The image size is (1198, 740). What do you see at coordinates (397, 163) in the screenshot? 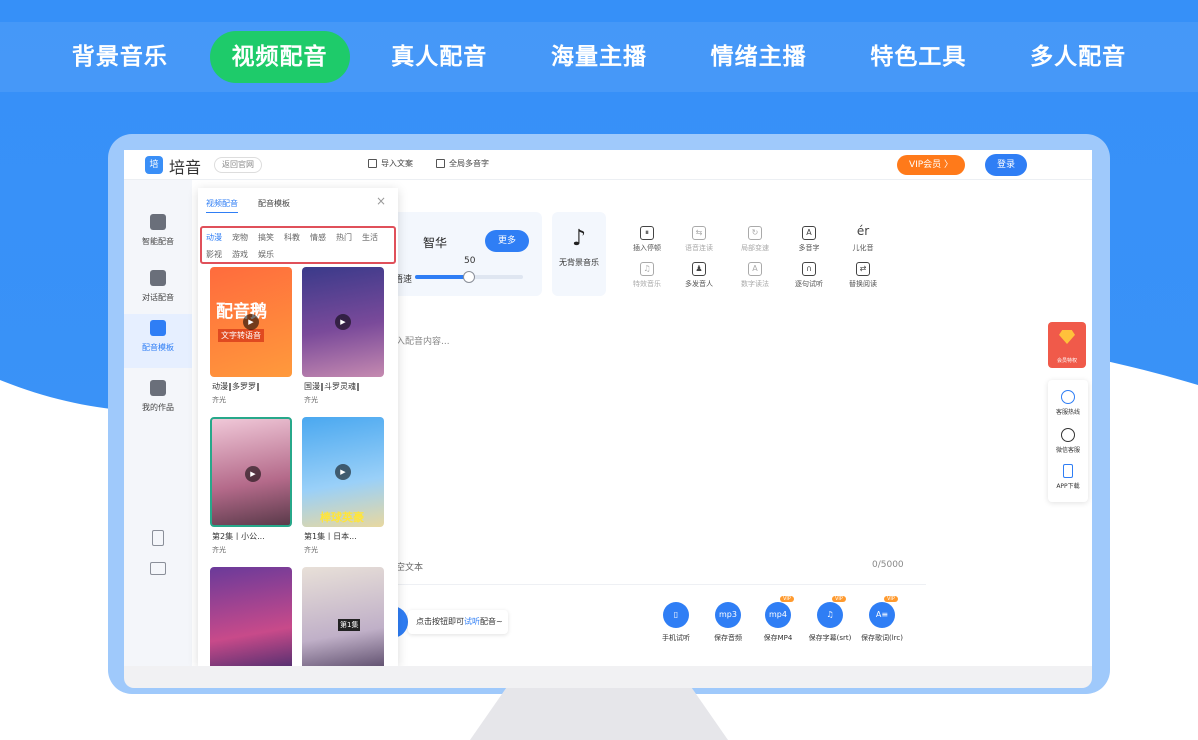
I see `import-label: 导入文案` at bounding box center [397, 163].